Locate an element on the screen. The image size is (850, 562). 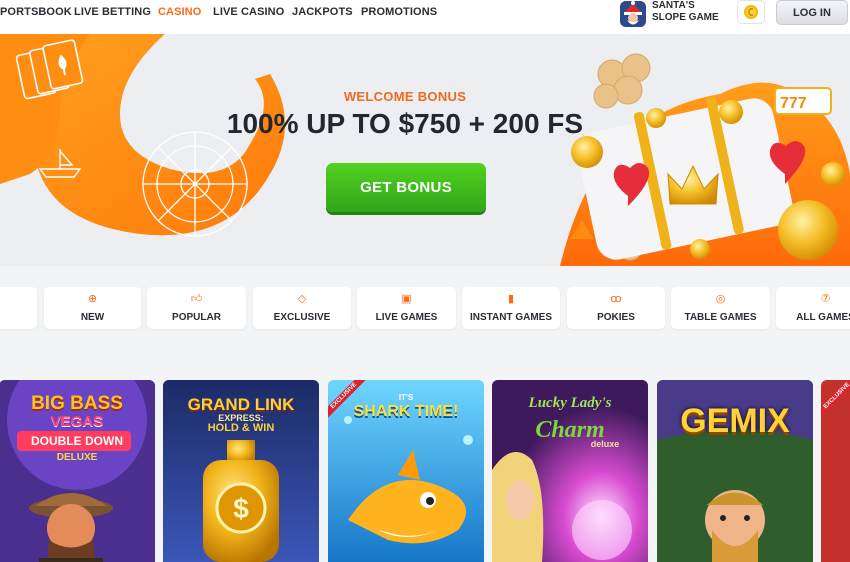
game-title-line4: DELUXE is located at coordinates (77, 457).